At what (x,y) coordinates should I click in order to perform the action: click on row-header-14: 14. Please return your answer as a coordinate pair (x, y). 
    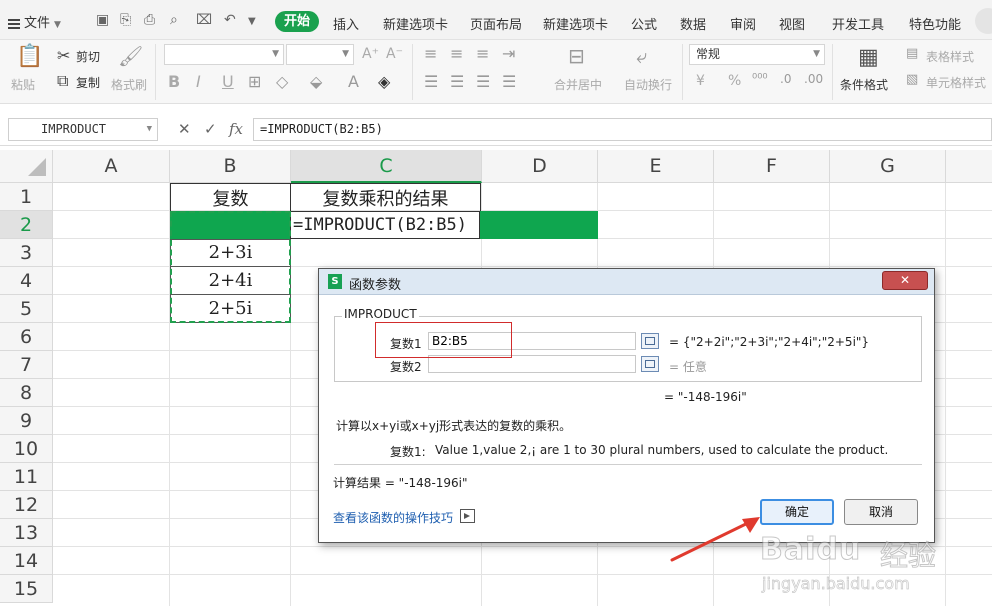
    Looking at the image, I should click on (26, 561).